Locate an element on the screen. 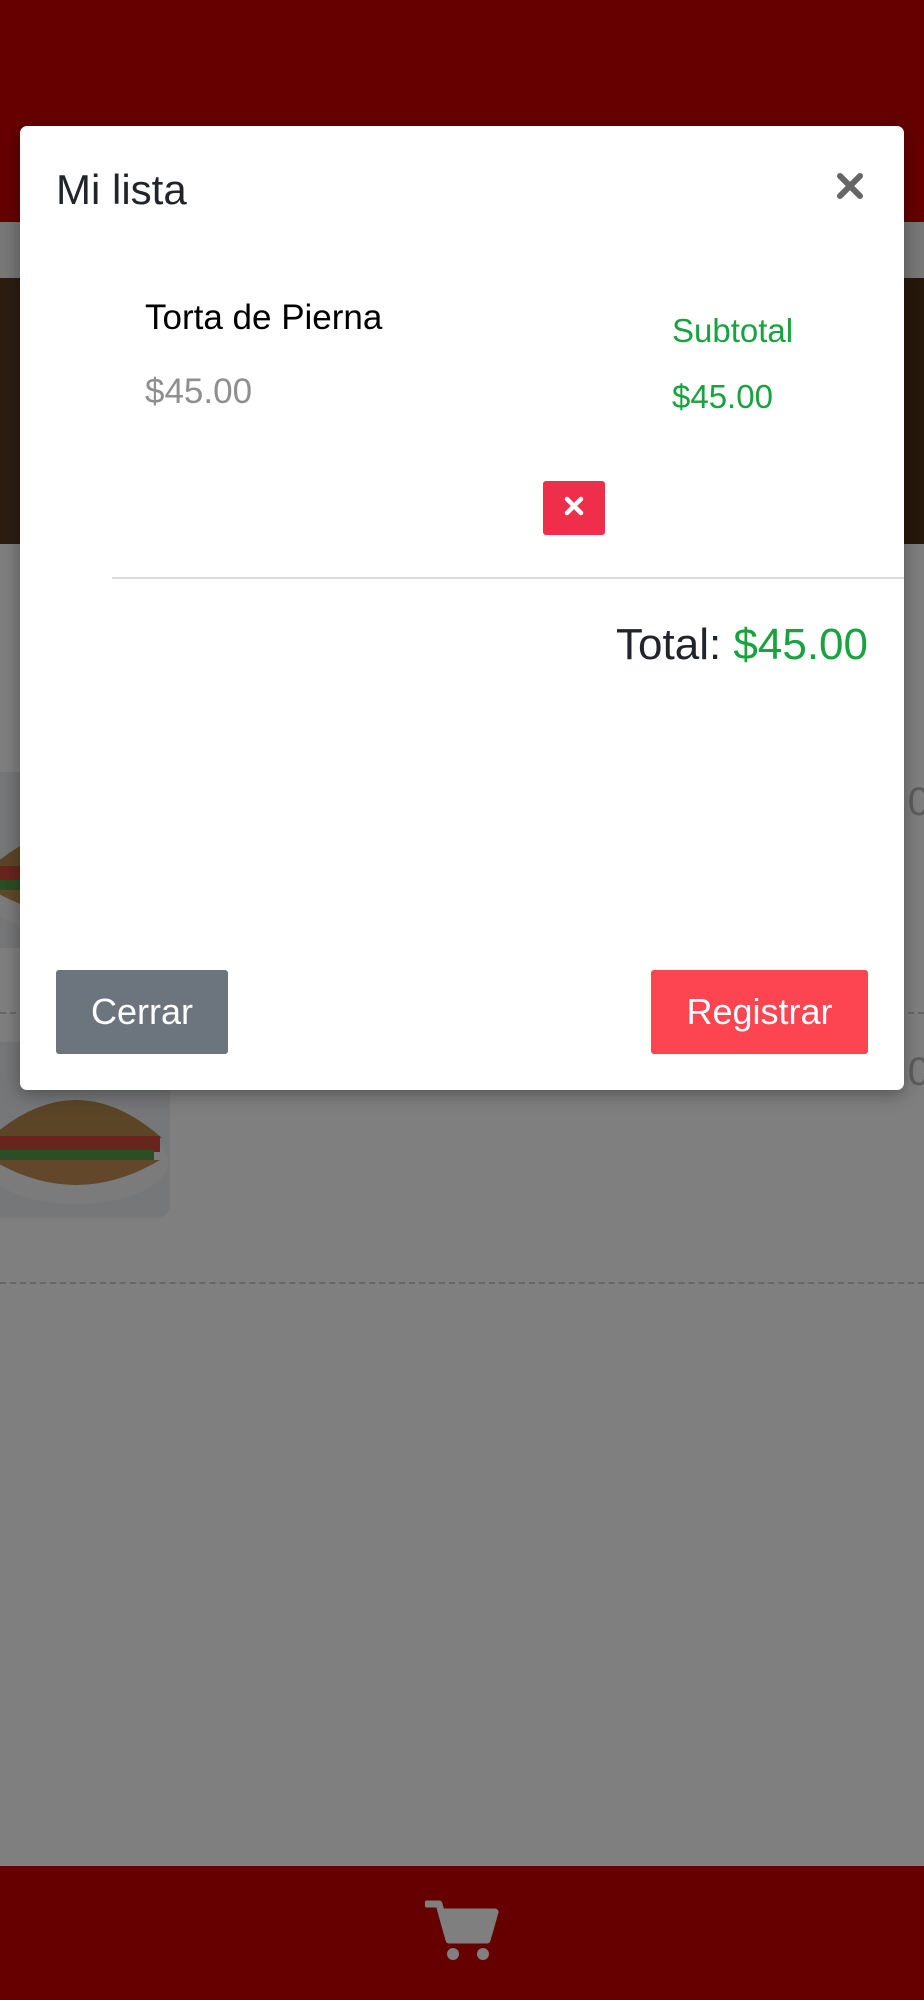  subtotal-label: Subtotal is located at coordinates (733, 330).